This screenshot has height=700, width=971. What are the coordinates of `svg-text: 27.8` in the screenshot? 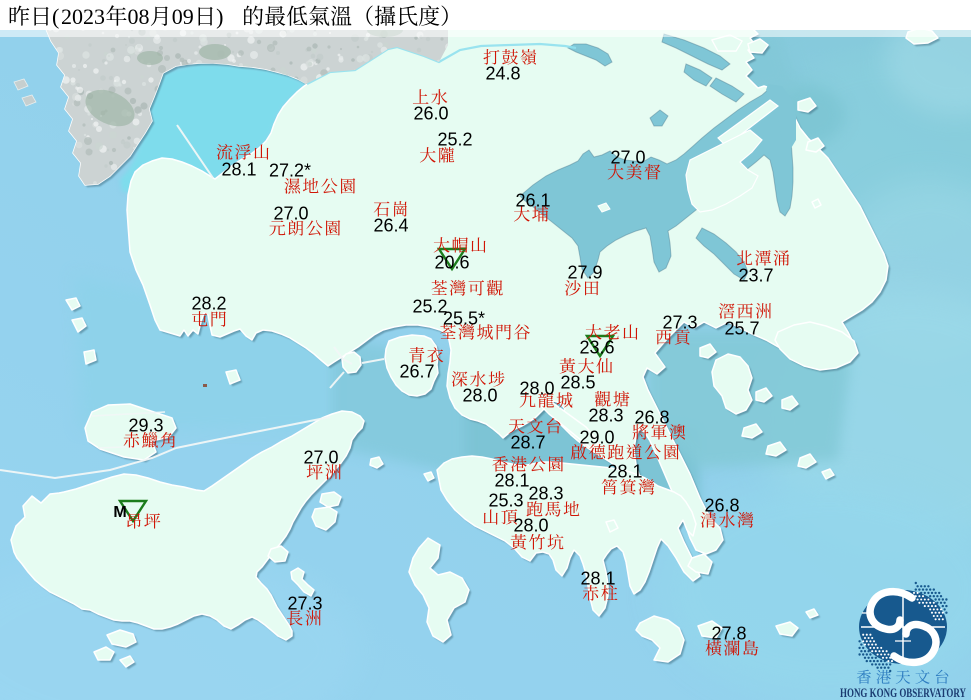 It's located at (728, 633).